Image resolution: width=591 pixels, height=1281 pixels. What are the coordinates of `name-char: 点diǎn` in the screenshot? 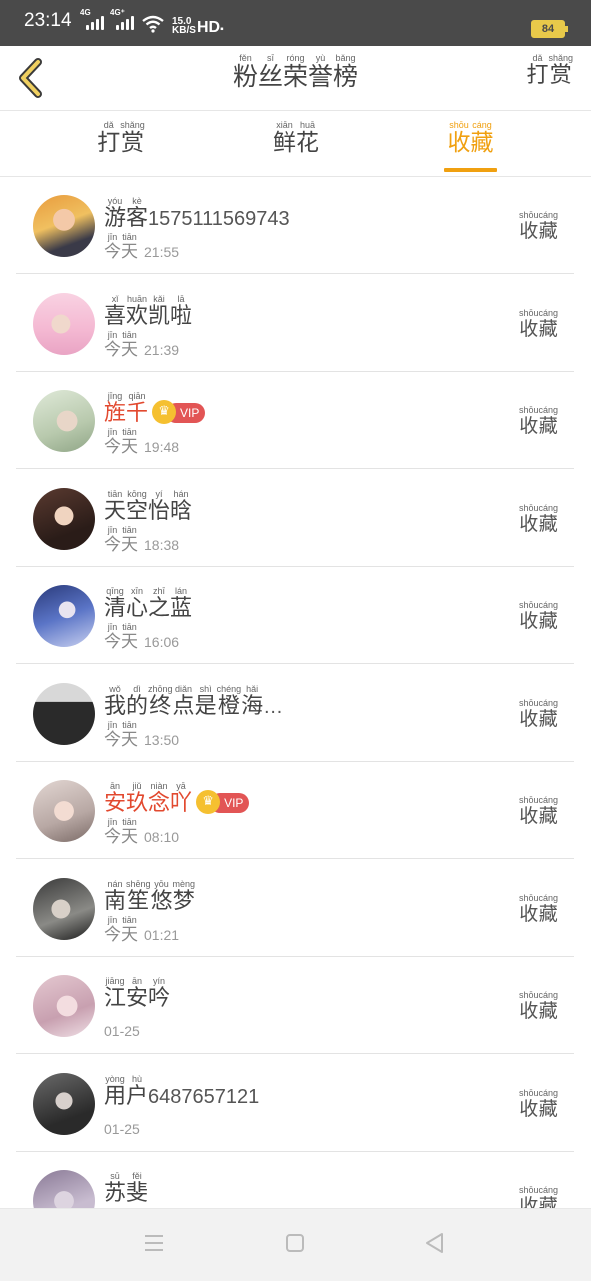 It's located at (183, 701).